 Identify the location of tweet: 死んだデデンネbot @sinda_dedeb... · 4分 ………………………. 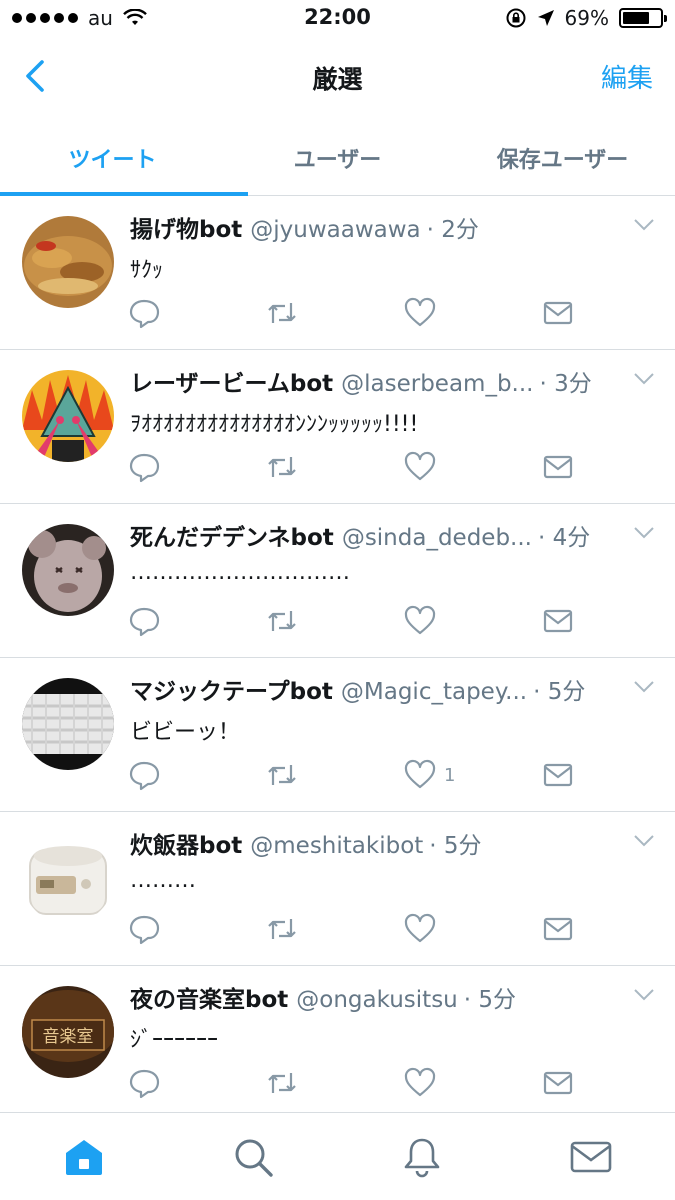
(337, 581).